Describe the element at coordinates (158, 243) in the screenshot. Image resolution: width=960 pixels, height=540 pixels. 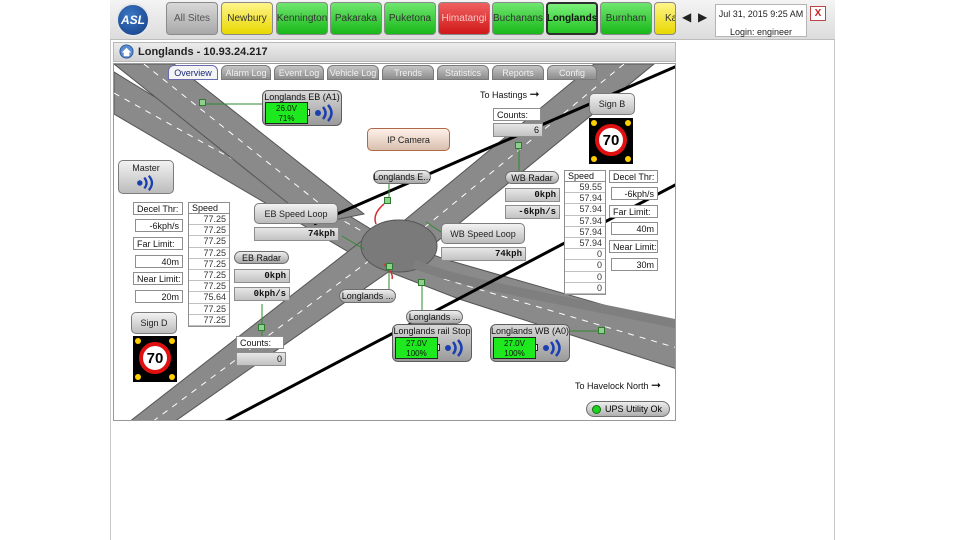
I see `left-far-label: Far Limit:` at that location.